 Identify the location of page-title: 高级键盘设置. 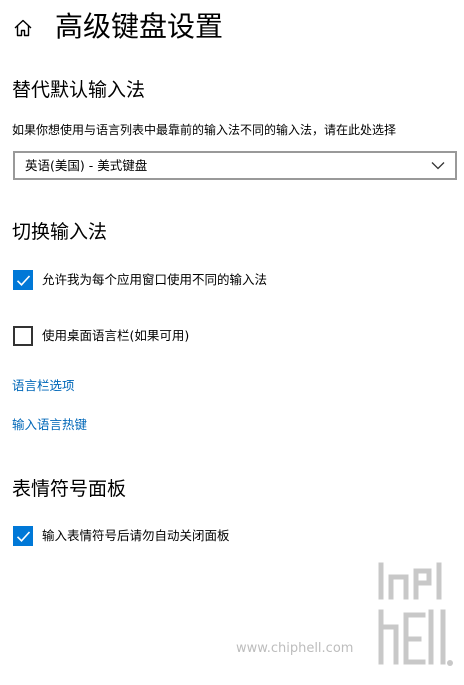
(139, 26).